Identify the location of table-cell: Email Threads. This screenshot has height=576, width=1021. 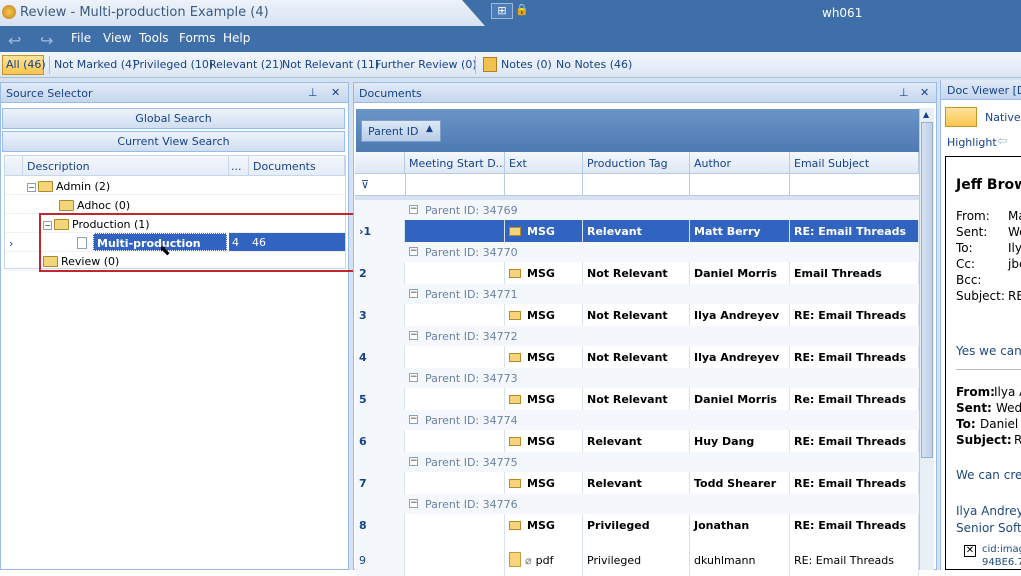
(854, 273).